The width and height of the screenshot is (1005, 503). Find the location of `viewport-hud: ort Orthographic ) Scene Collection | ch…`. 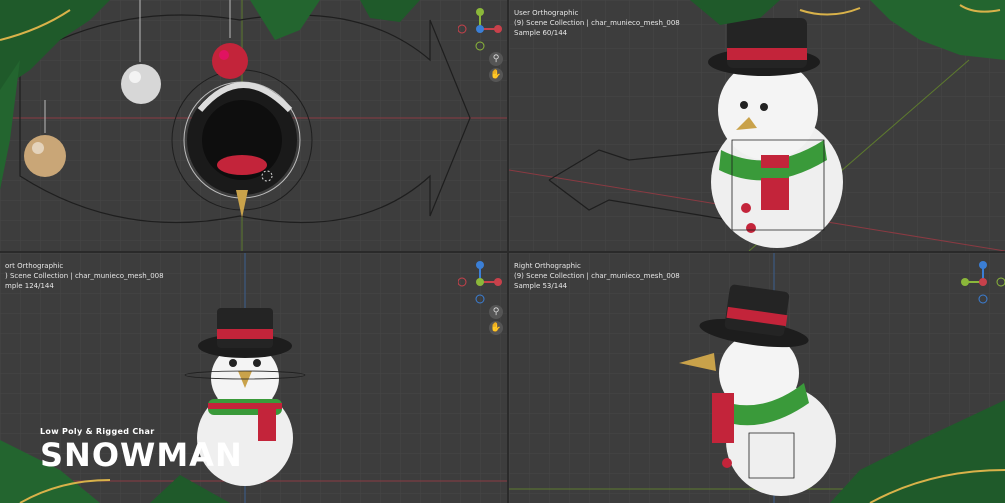

viewport-hud: ort Orthographic ) Scene Collection | ch… is located at coordinates (84, 276).